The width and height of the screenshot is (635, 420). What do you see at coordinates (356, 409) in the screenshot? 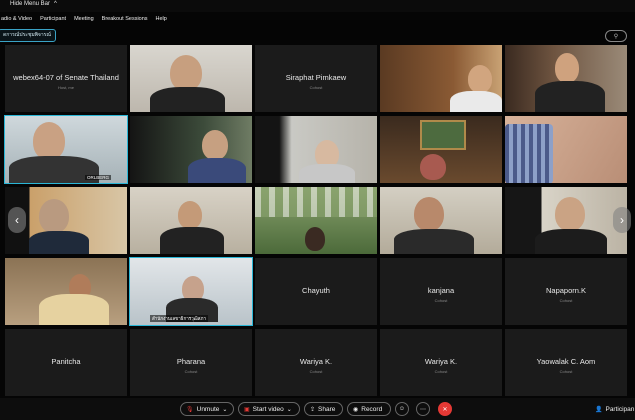
I see `record-icon: ◉` at bounding box center [356, 409].